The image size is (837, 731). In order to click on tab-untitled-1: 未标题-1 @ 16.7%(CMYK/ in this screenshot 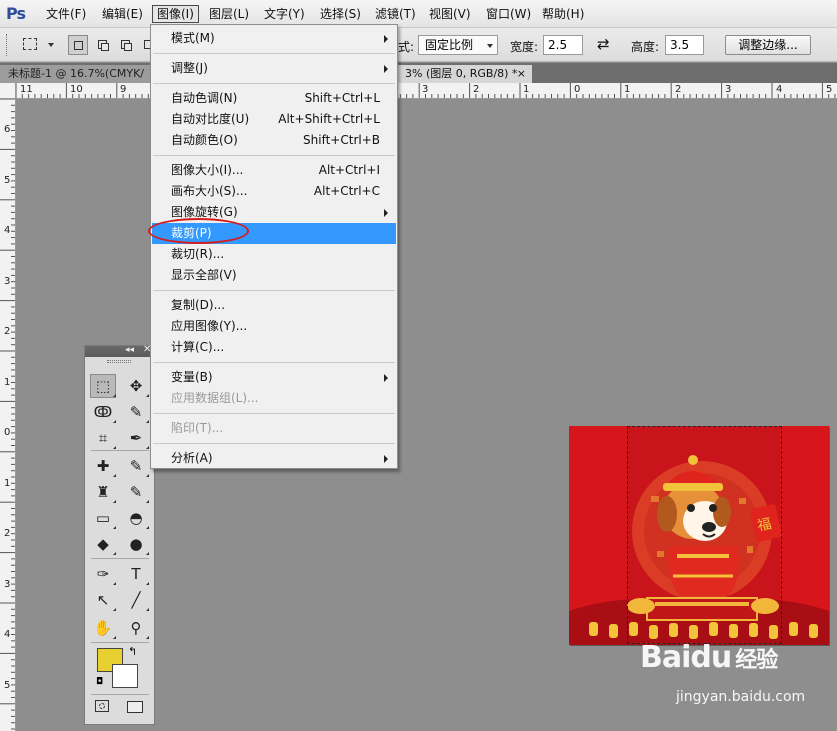, I will do `click(75, 74)`.